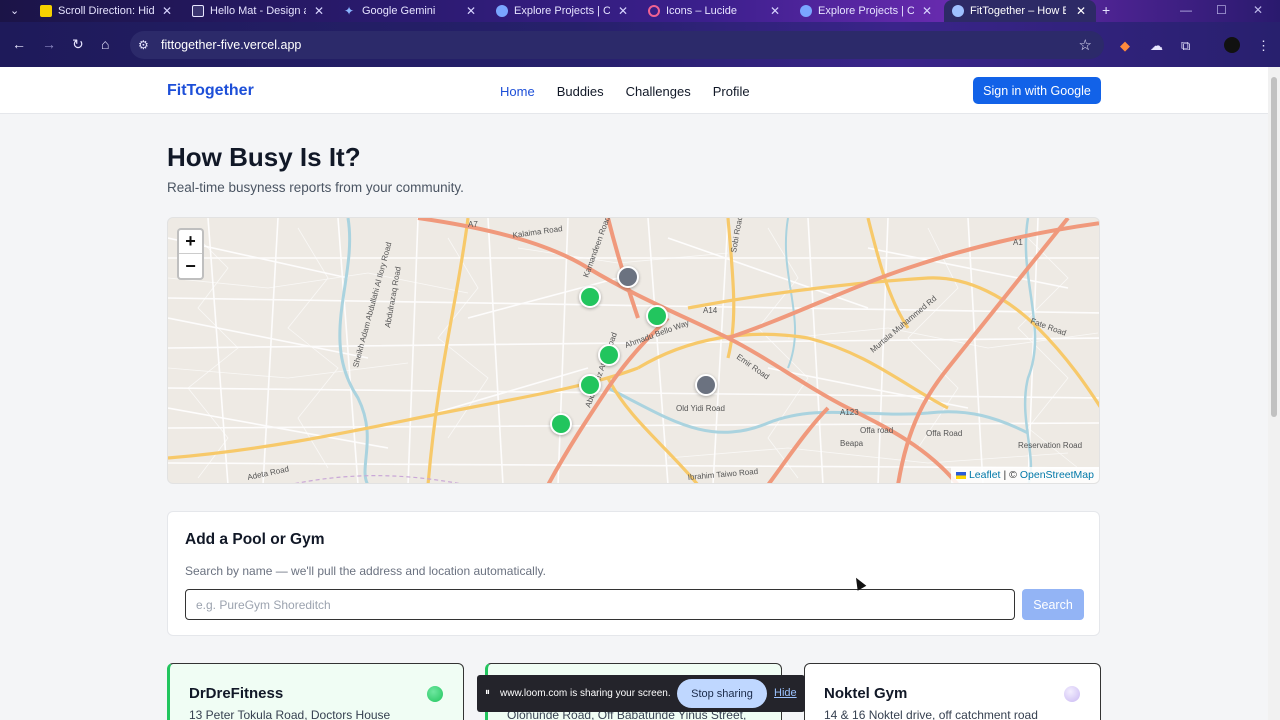  What do you see at coordinates (1156, 46) in the screenshot?
I see `extension-icon: ☁` at bounding box center [1156, 46].